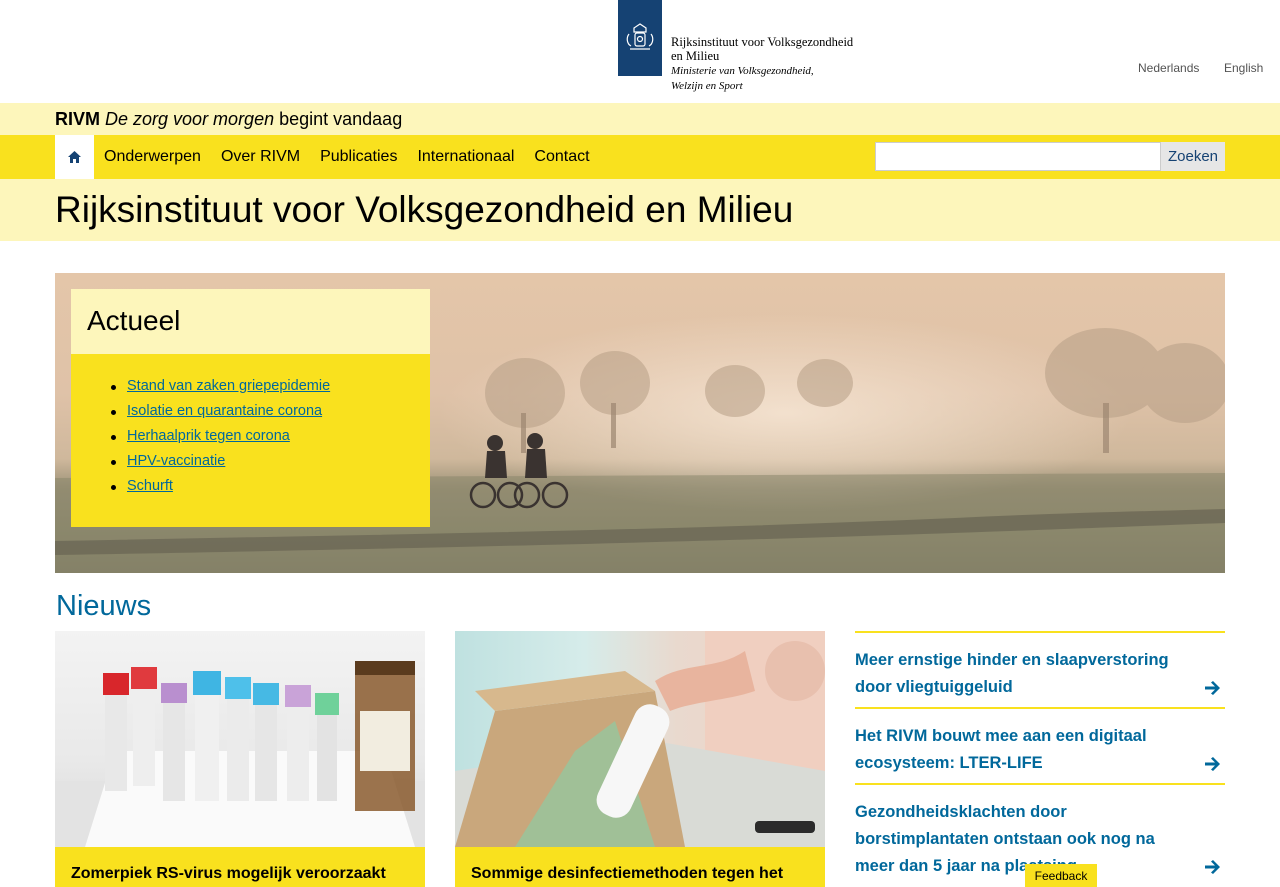 Image resolution: width=1280 pixels, height=887 pixels. I want to click on news-card-rs-virus: Zomerpiek RS-virus mogelijk veroorzaakt, so click(240, 759).